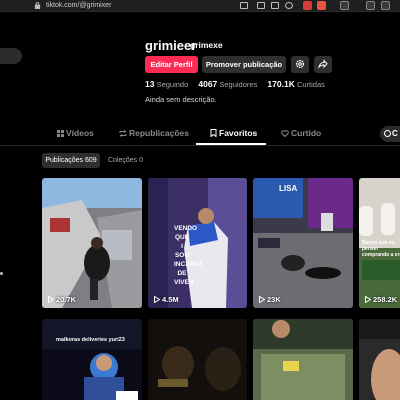  I want to click on extensions-puzzle-icon, so click(344, 5).